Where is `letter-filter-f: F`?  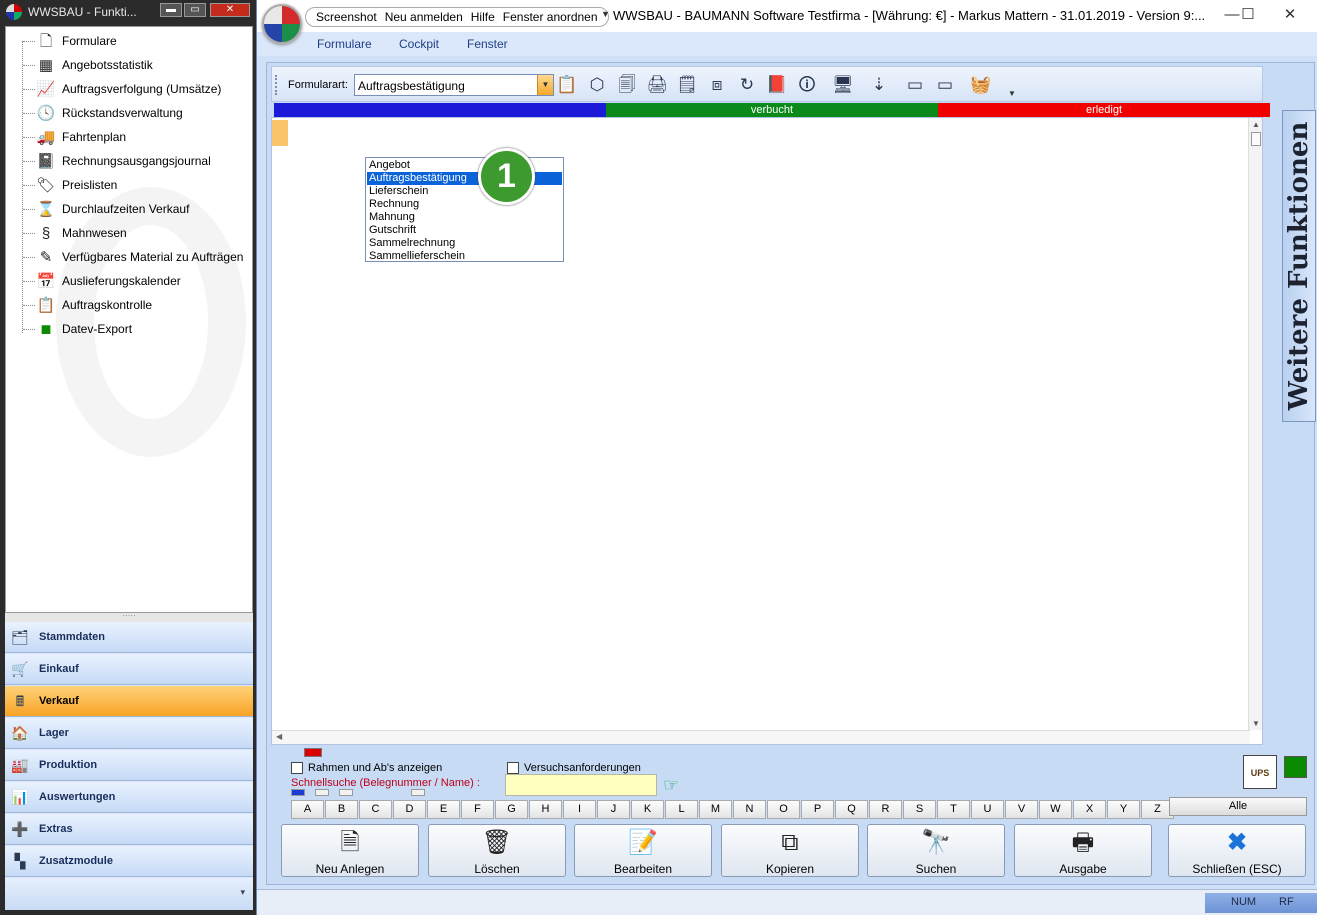
letter-filter-f: F is located at coordinates (477, 809).